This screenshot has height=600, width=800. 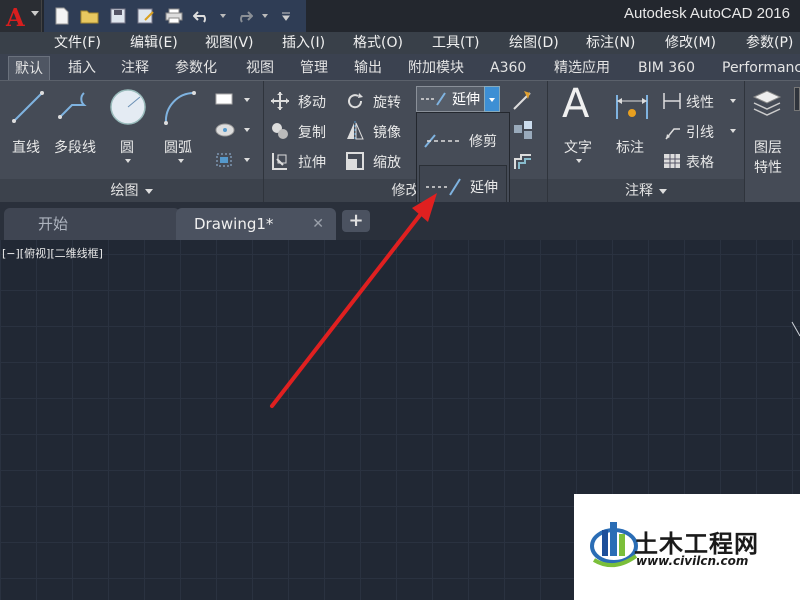 What do you see at coordinates (795, 329) in the screenshot?
I see `crosshair-fragment` at bounding box center [795, 329].